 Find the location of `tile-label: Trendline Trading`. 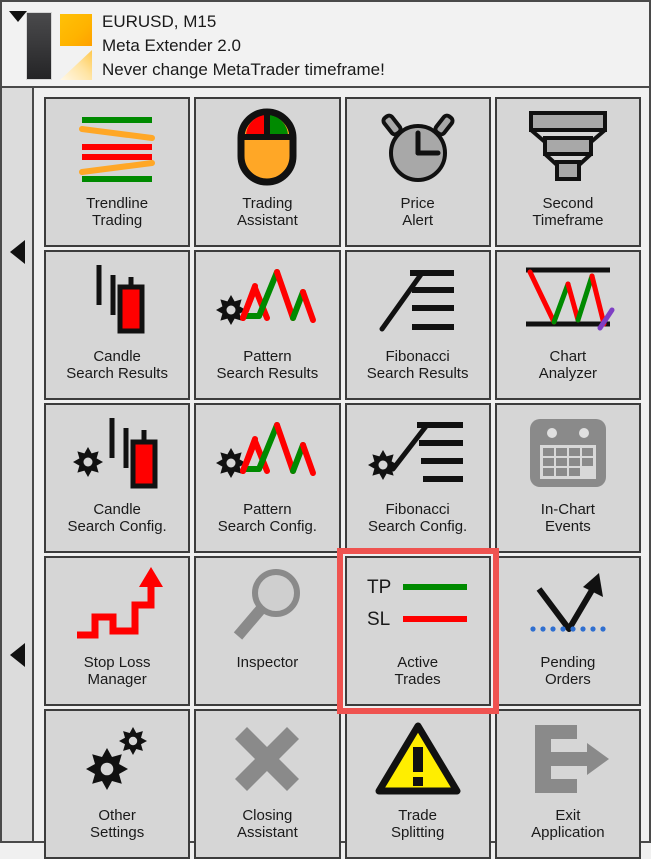

tile-label: Trendline Trading is located at coordinates (117, 212).